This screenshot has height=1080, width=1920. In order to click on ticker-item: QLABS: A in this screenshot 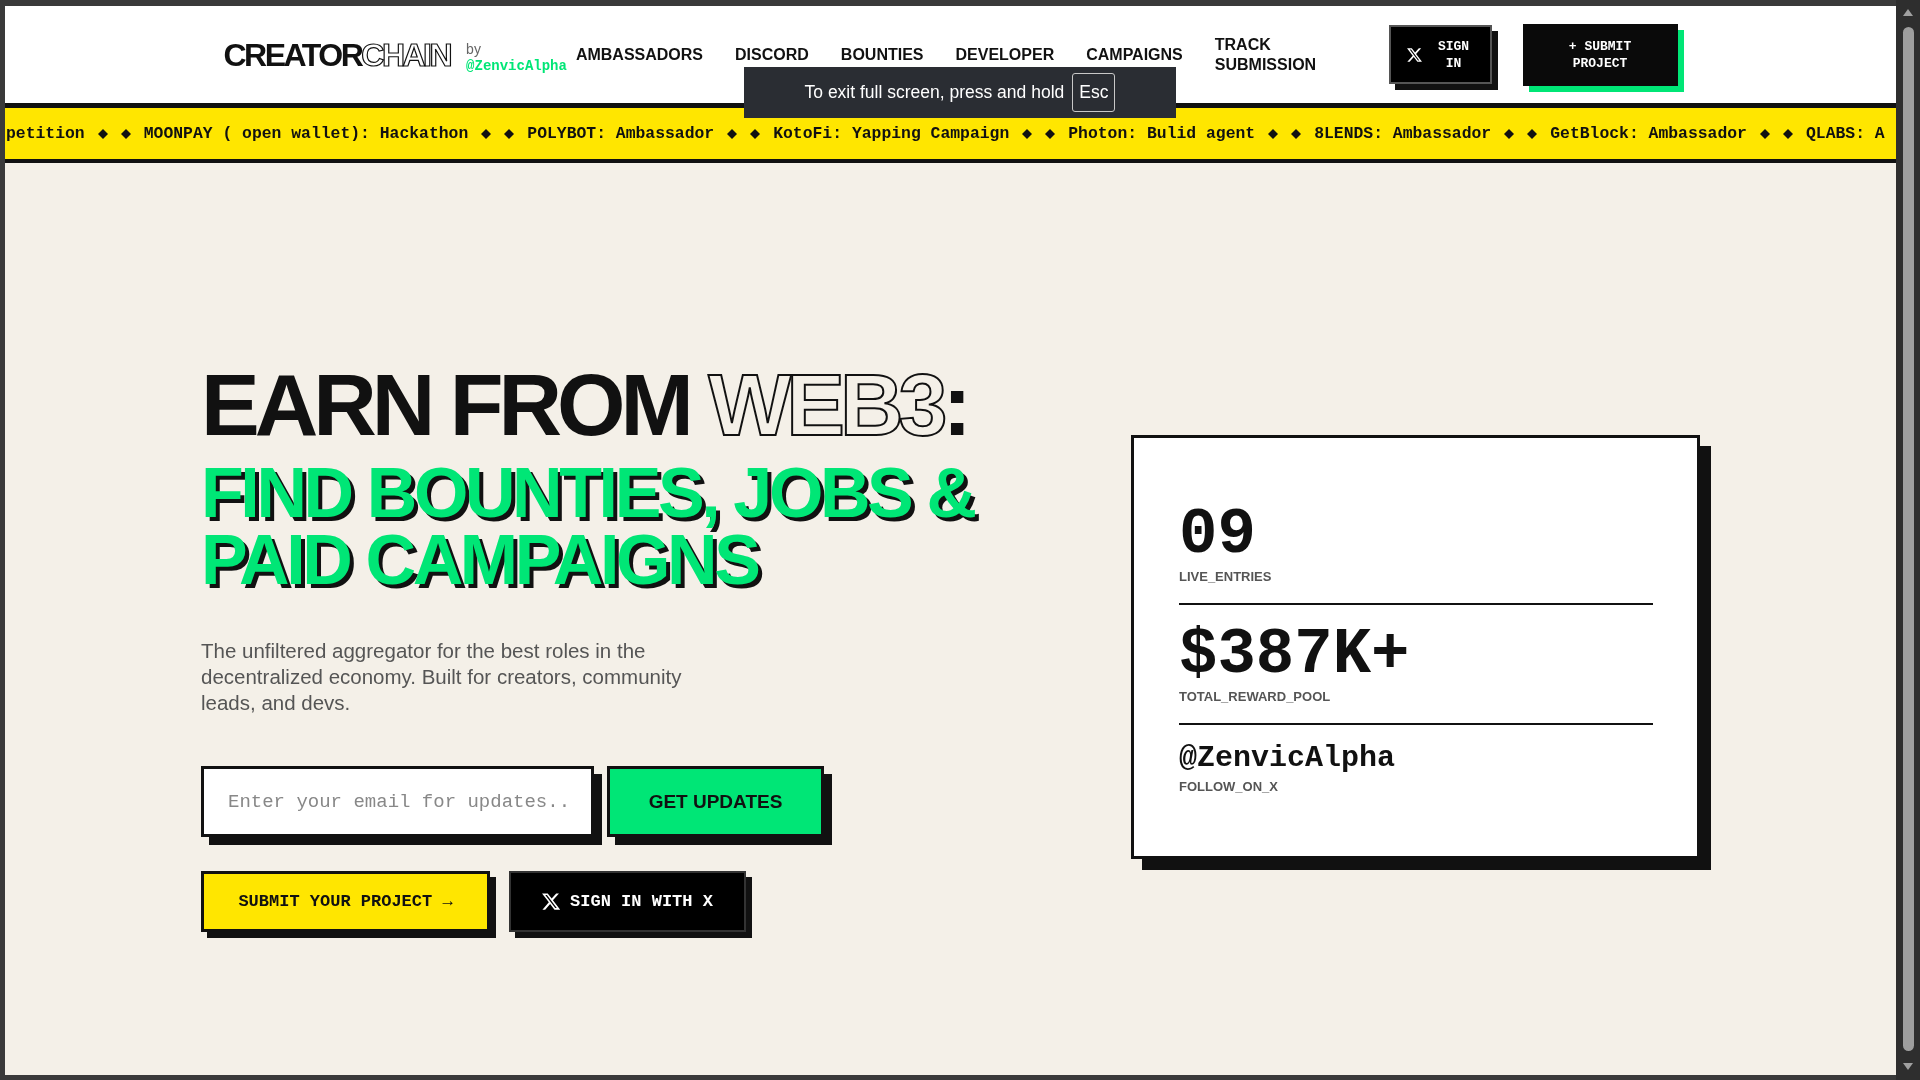, I will do `click(1845, 133)`.